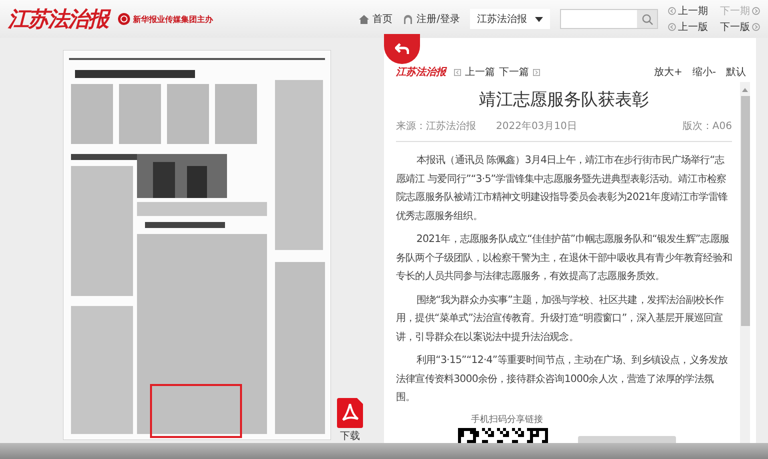  What do you see at coordinates (421, 72) in the screenshot?
I see `site-logo: 江苏法治报` at bounding box center [421, 72].